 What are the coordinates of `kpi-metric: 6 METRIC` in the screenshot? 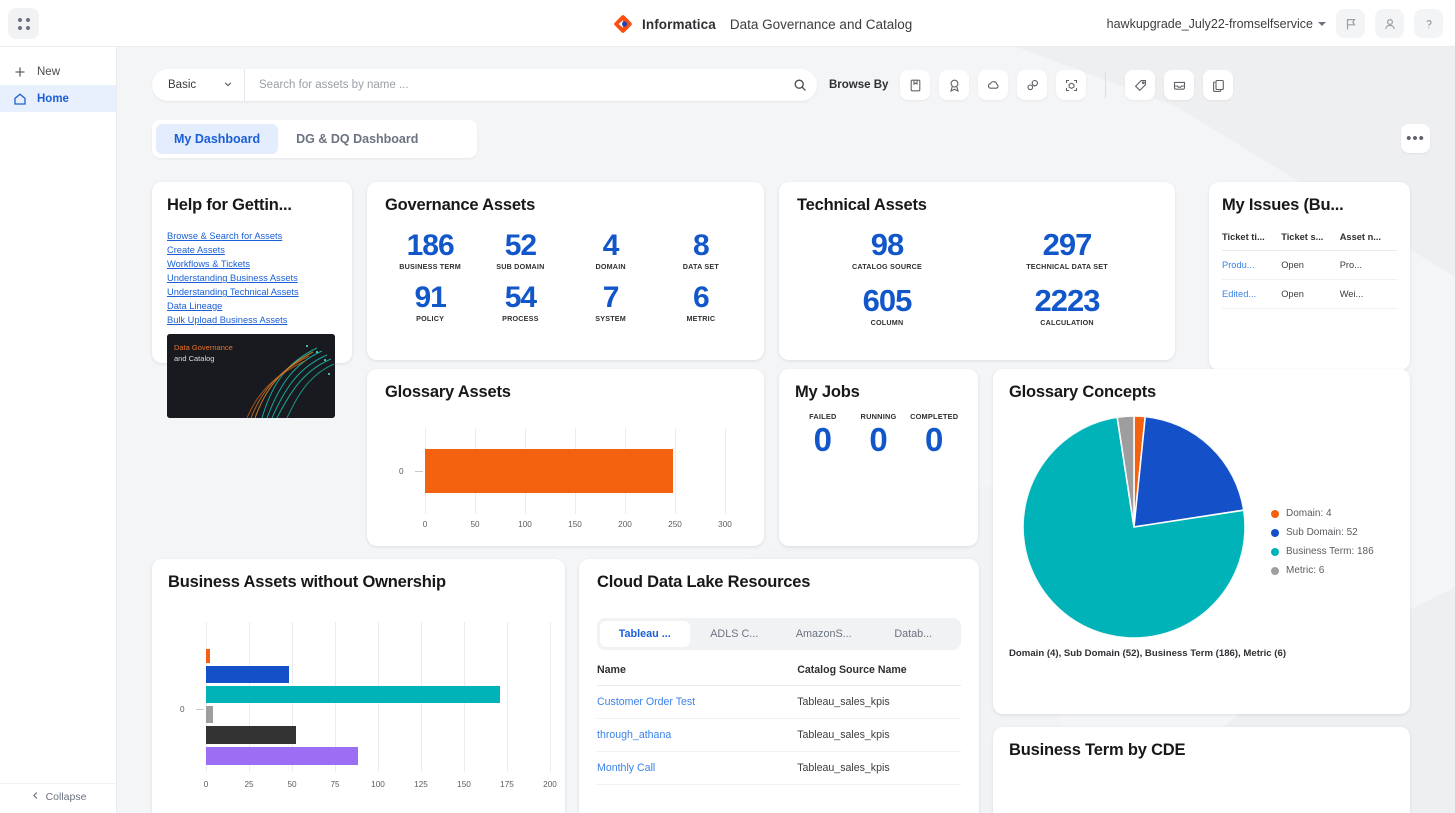 It's located at (701, 302).